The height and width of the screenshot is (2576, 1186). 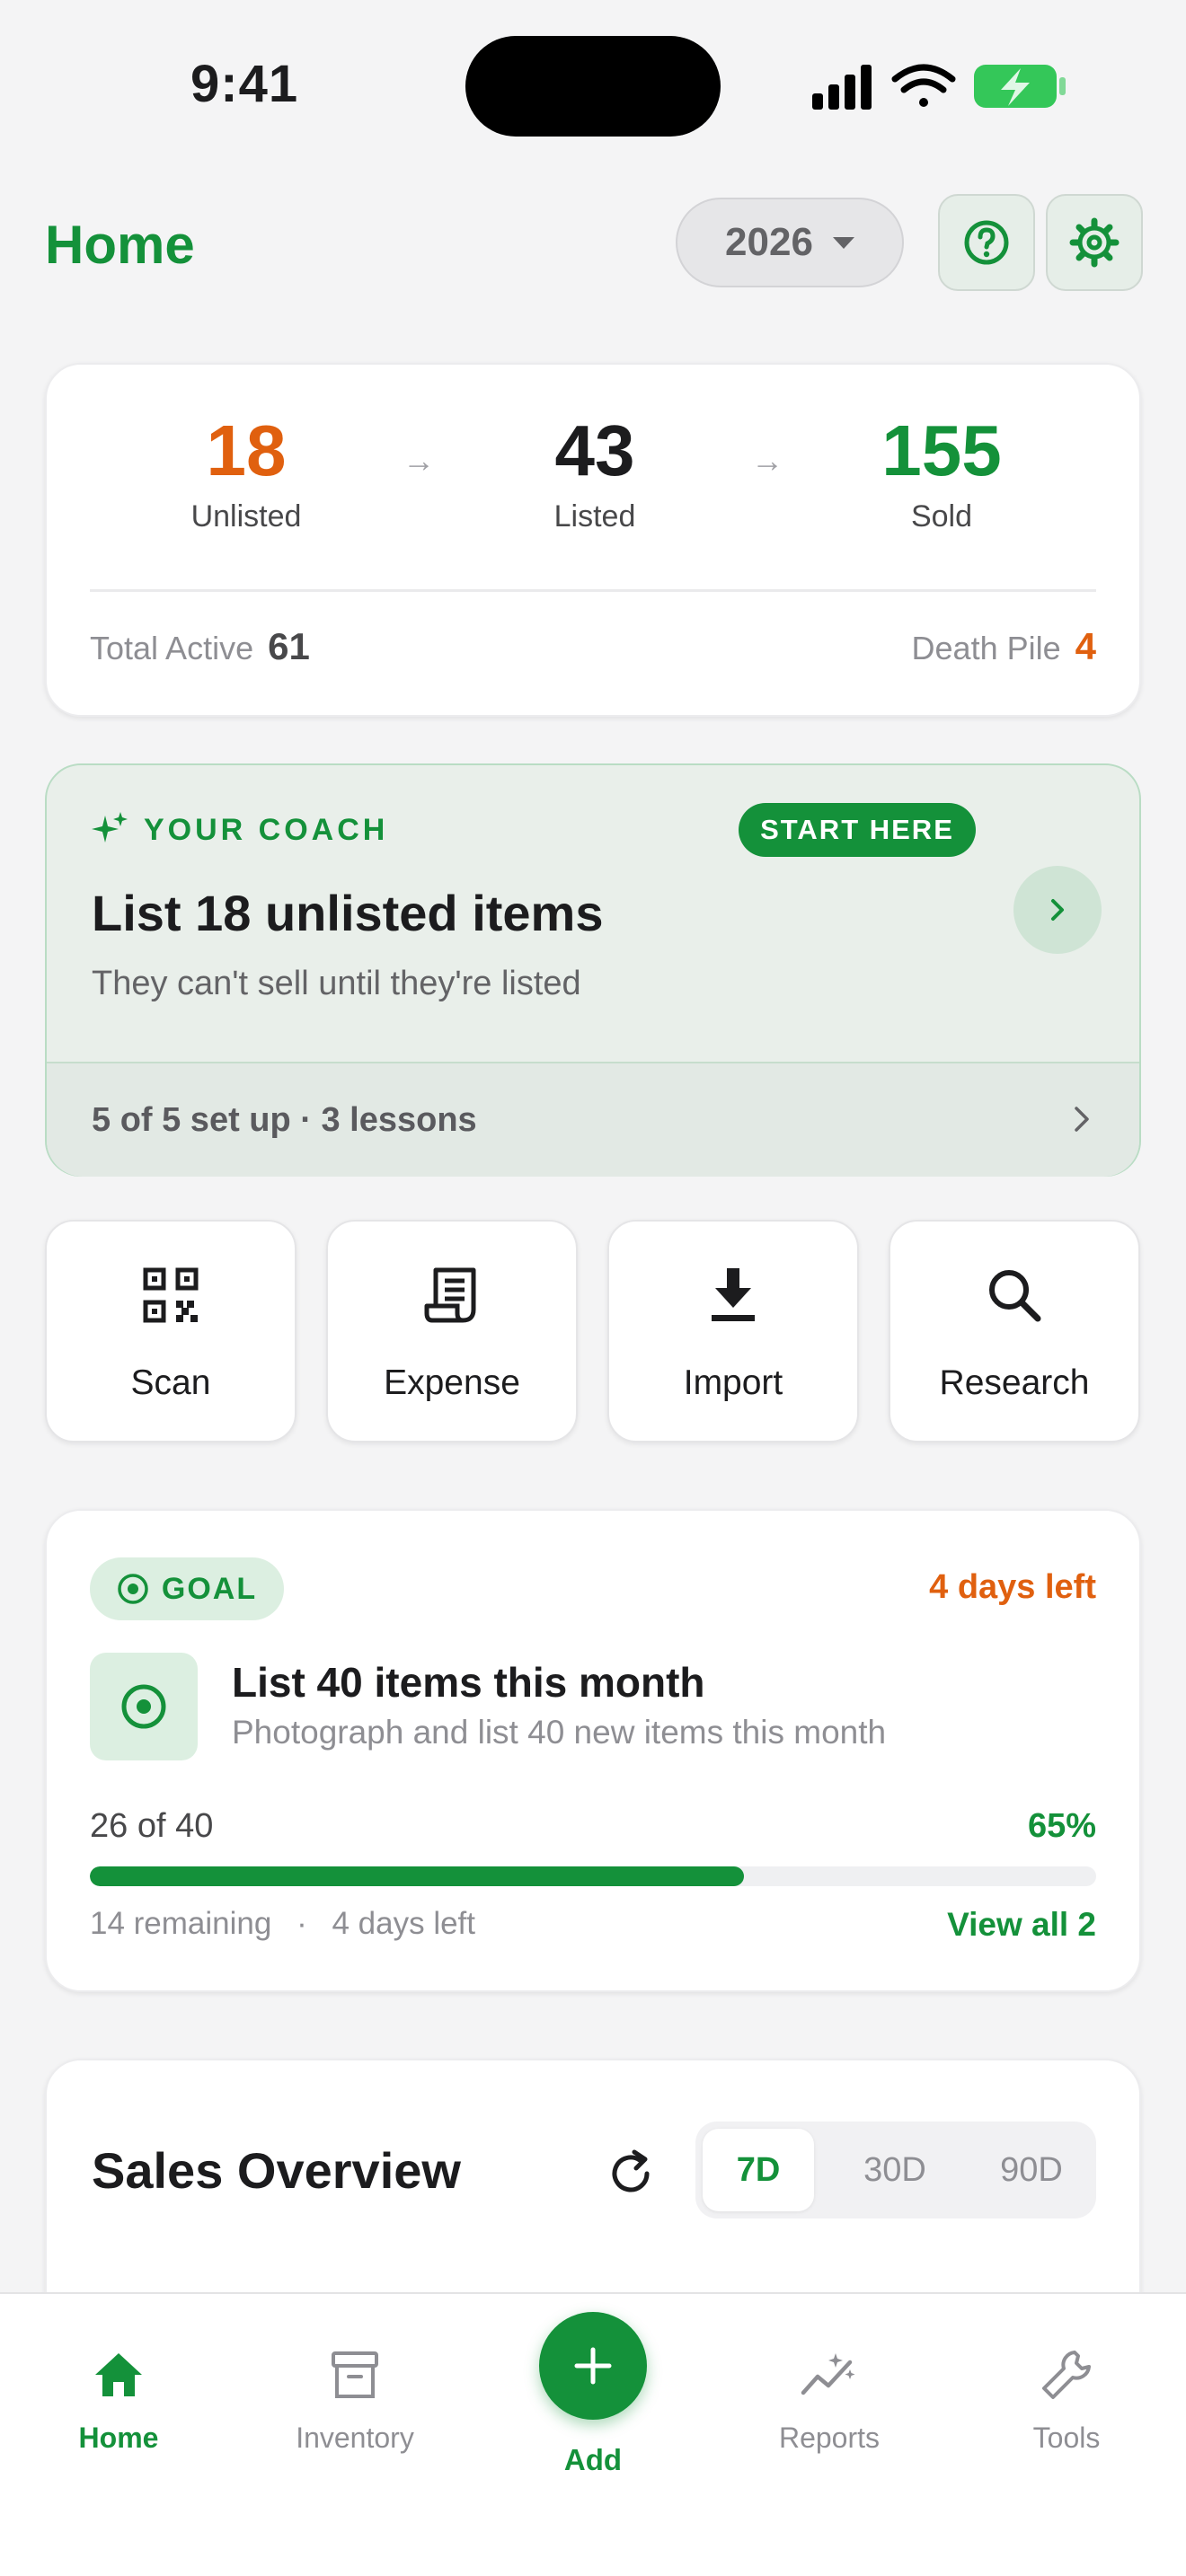 I want to click on tab-tools: Tools, so click(x=1066, y=2397).